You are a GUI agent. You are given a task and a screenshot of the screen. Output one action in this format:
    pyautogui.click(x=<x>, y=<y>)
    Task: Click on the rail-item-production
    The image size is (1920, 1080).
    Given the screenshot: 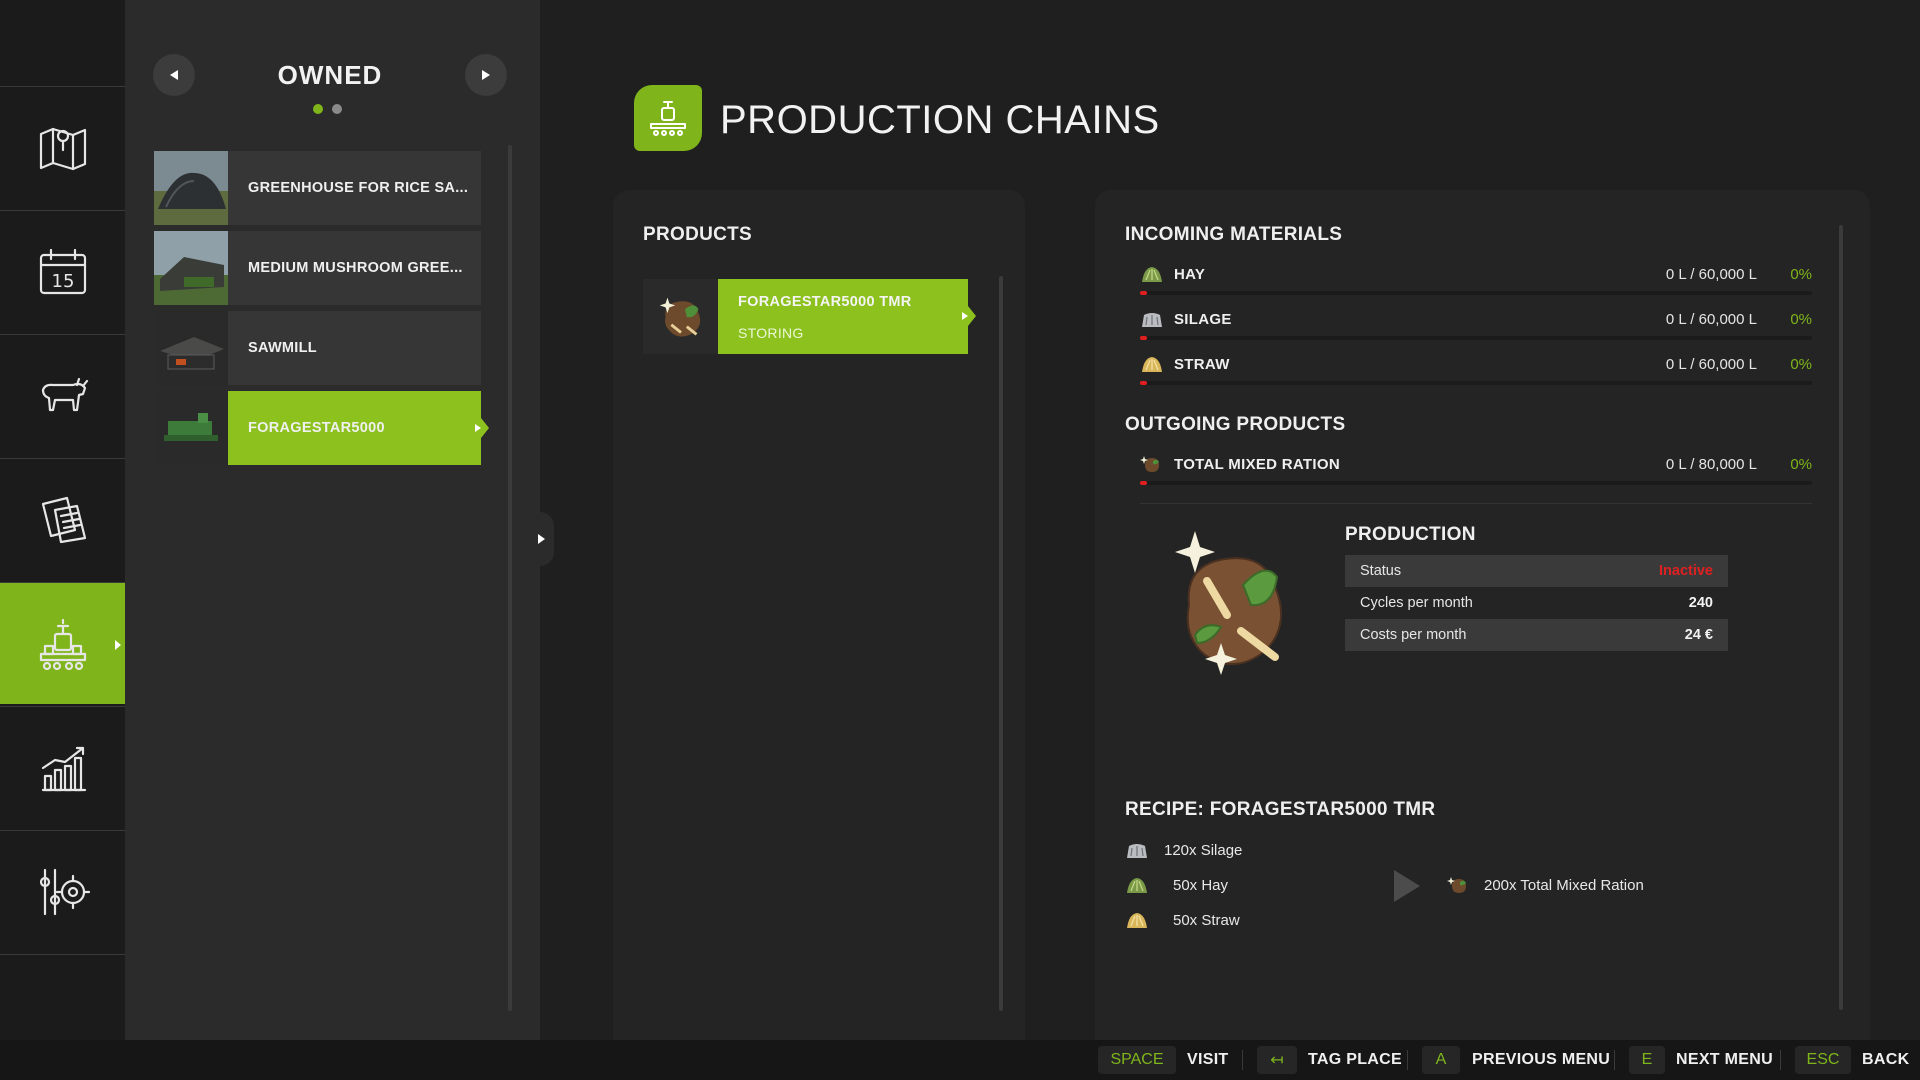 What is the action you would take?
    pyautogui.click(x=67, y=643)
    